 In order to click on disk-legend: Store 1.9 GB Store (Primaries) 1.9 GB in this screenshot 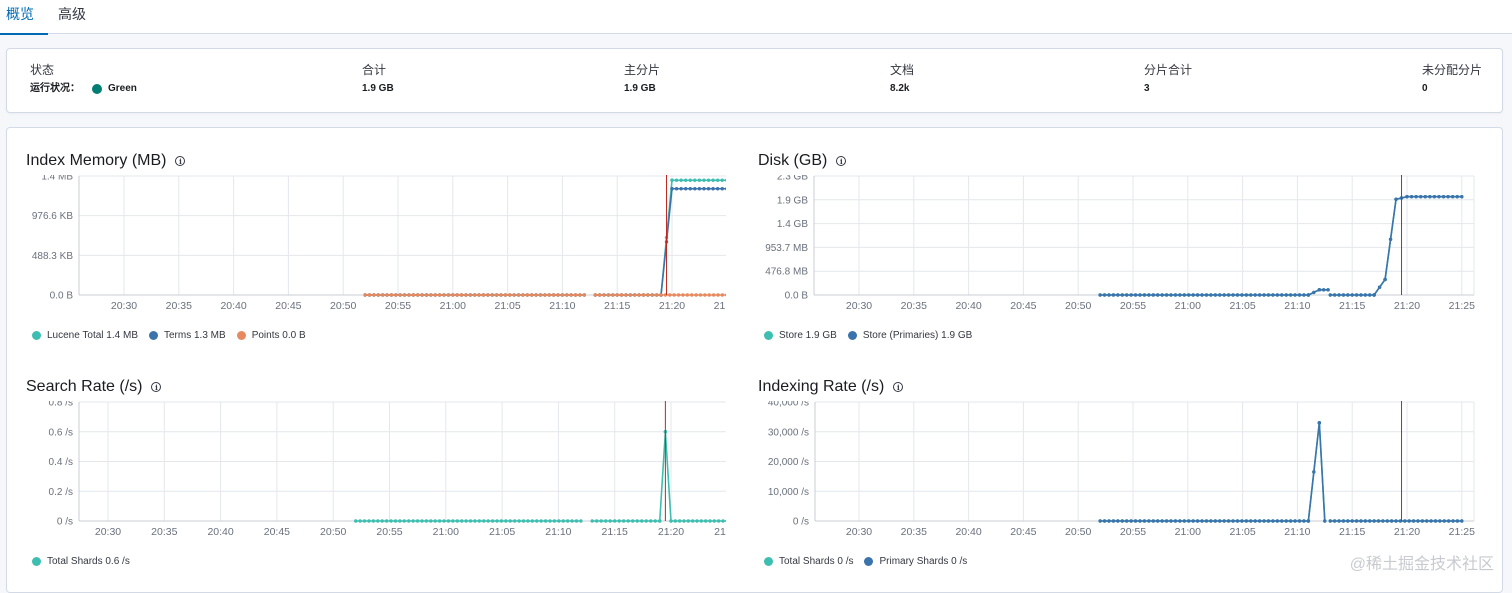, I will do `click(873, 335)`.